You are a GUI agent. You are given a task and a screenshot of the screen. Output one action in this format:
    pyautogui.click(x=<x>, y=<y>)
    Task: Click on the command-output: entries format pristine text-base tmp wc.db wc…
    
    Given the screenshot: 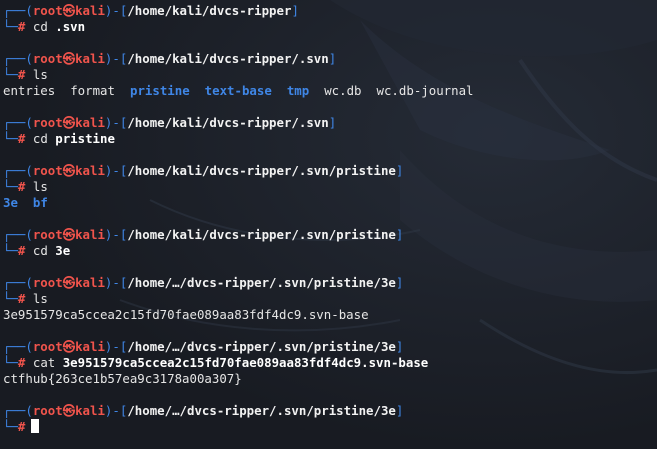 What is the action you would take?
    pyautogui.click(x=330, y=91)
    